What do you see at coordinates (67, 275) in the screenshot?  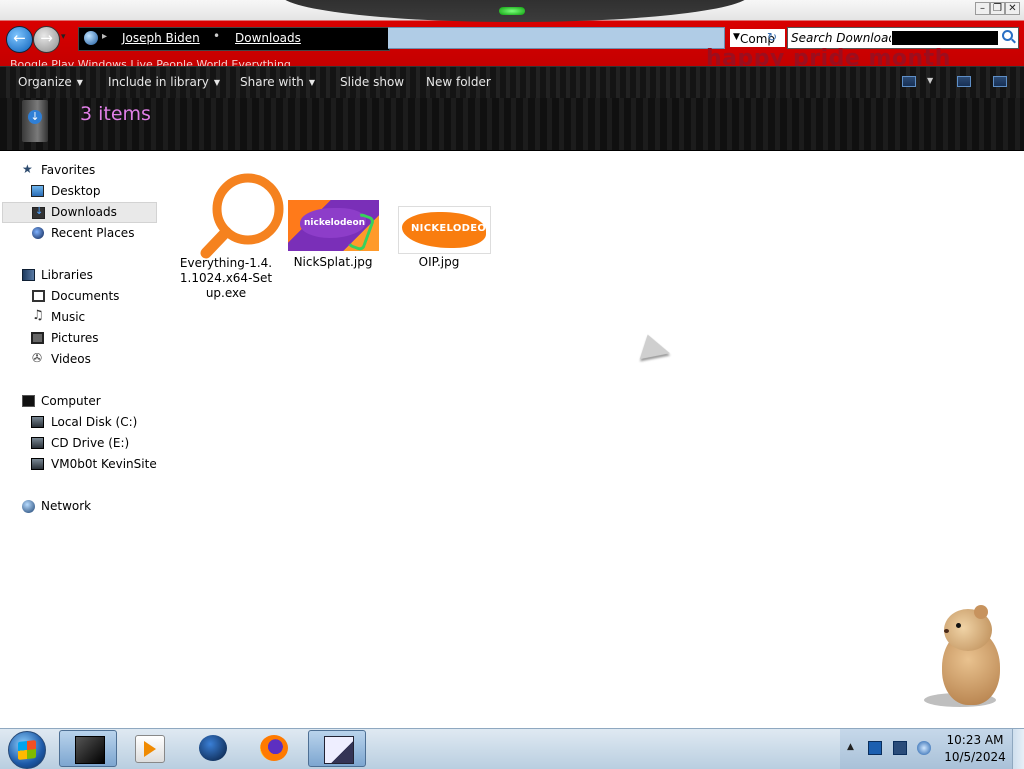 I see `sidebar-label: Libraries` at bounding box center [67, 275].